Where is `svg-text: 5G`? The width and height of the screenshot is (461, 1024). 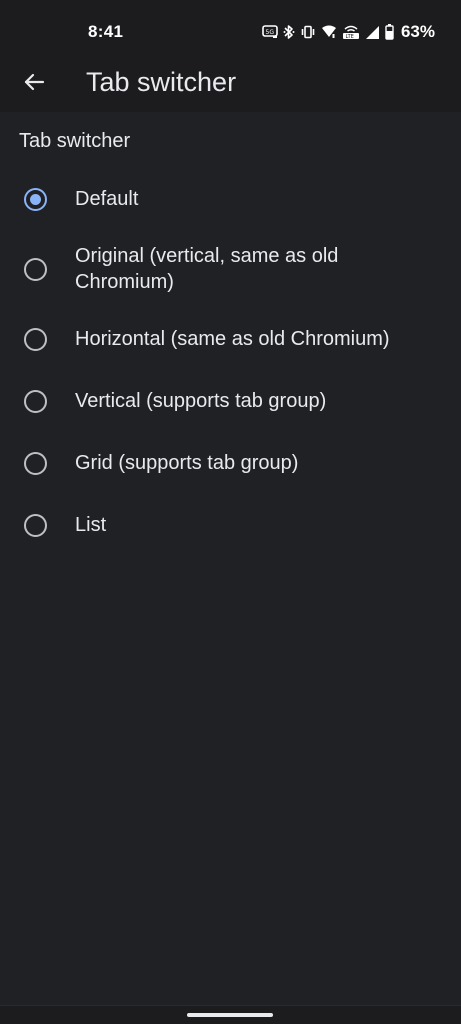
svg-text: 5G is located at coordinates (269, 32).